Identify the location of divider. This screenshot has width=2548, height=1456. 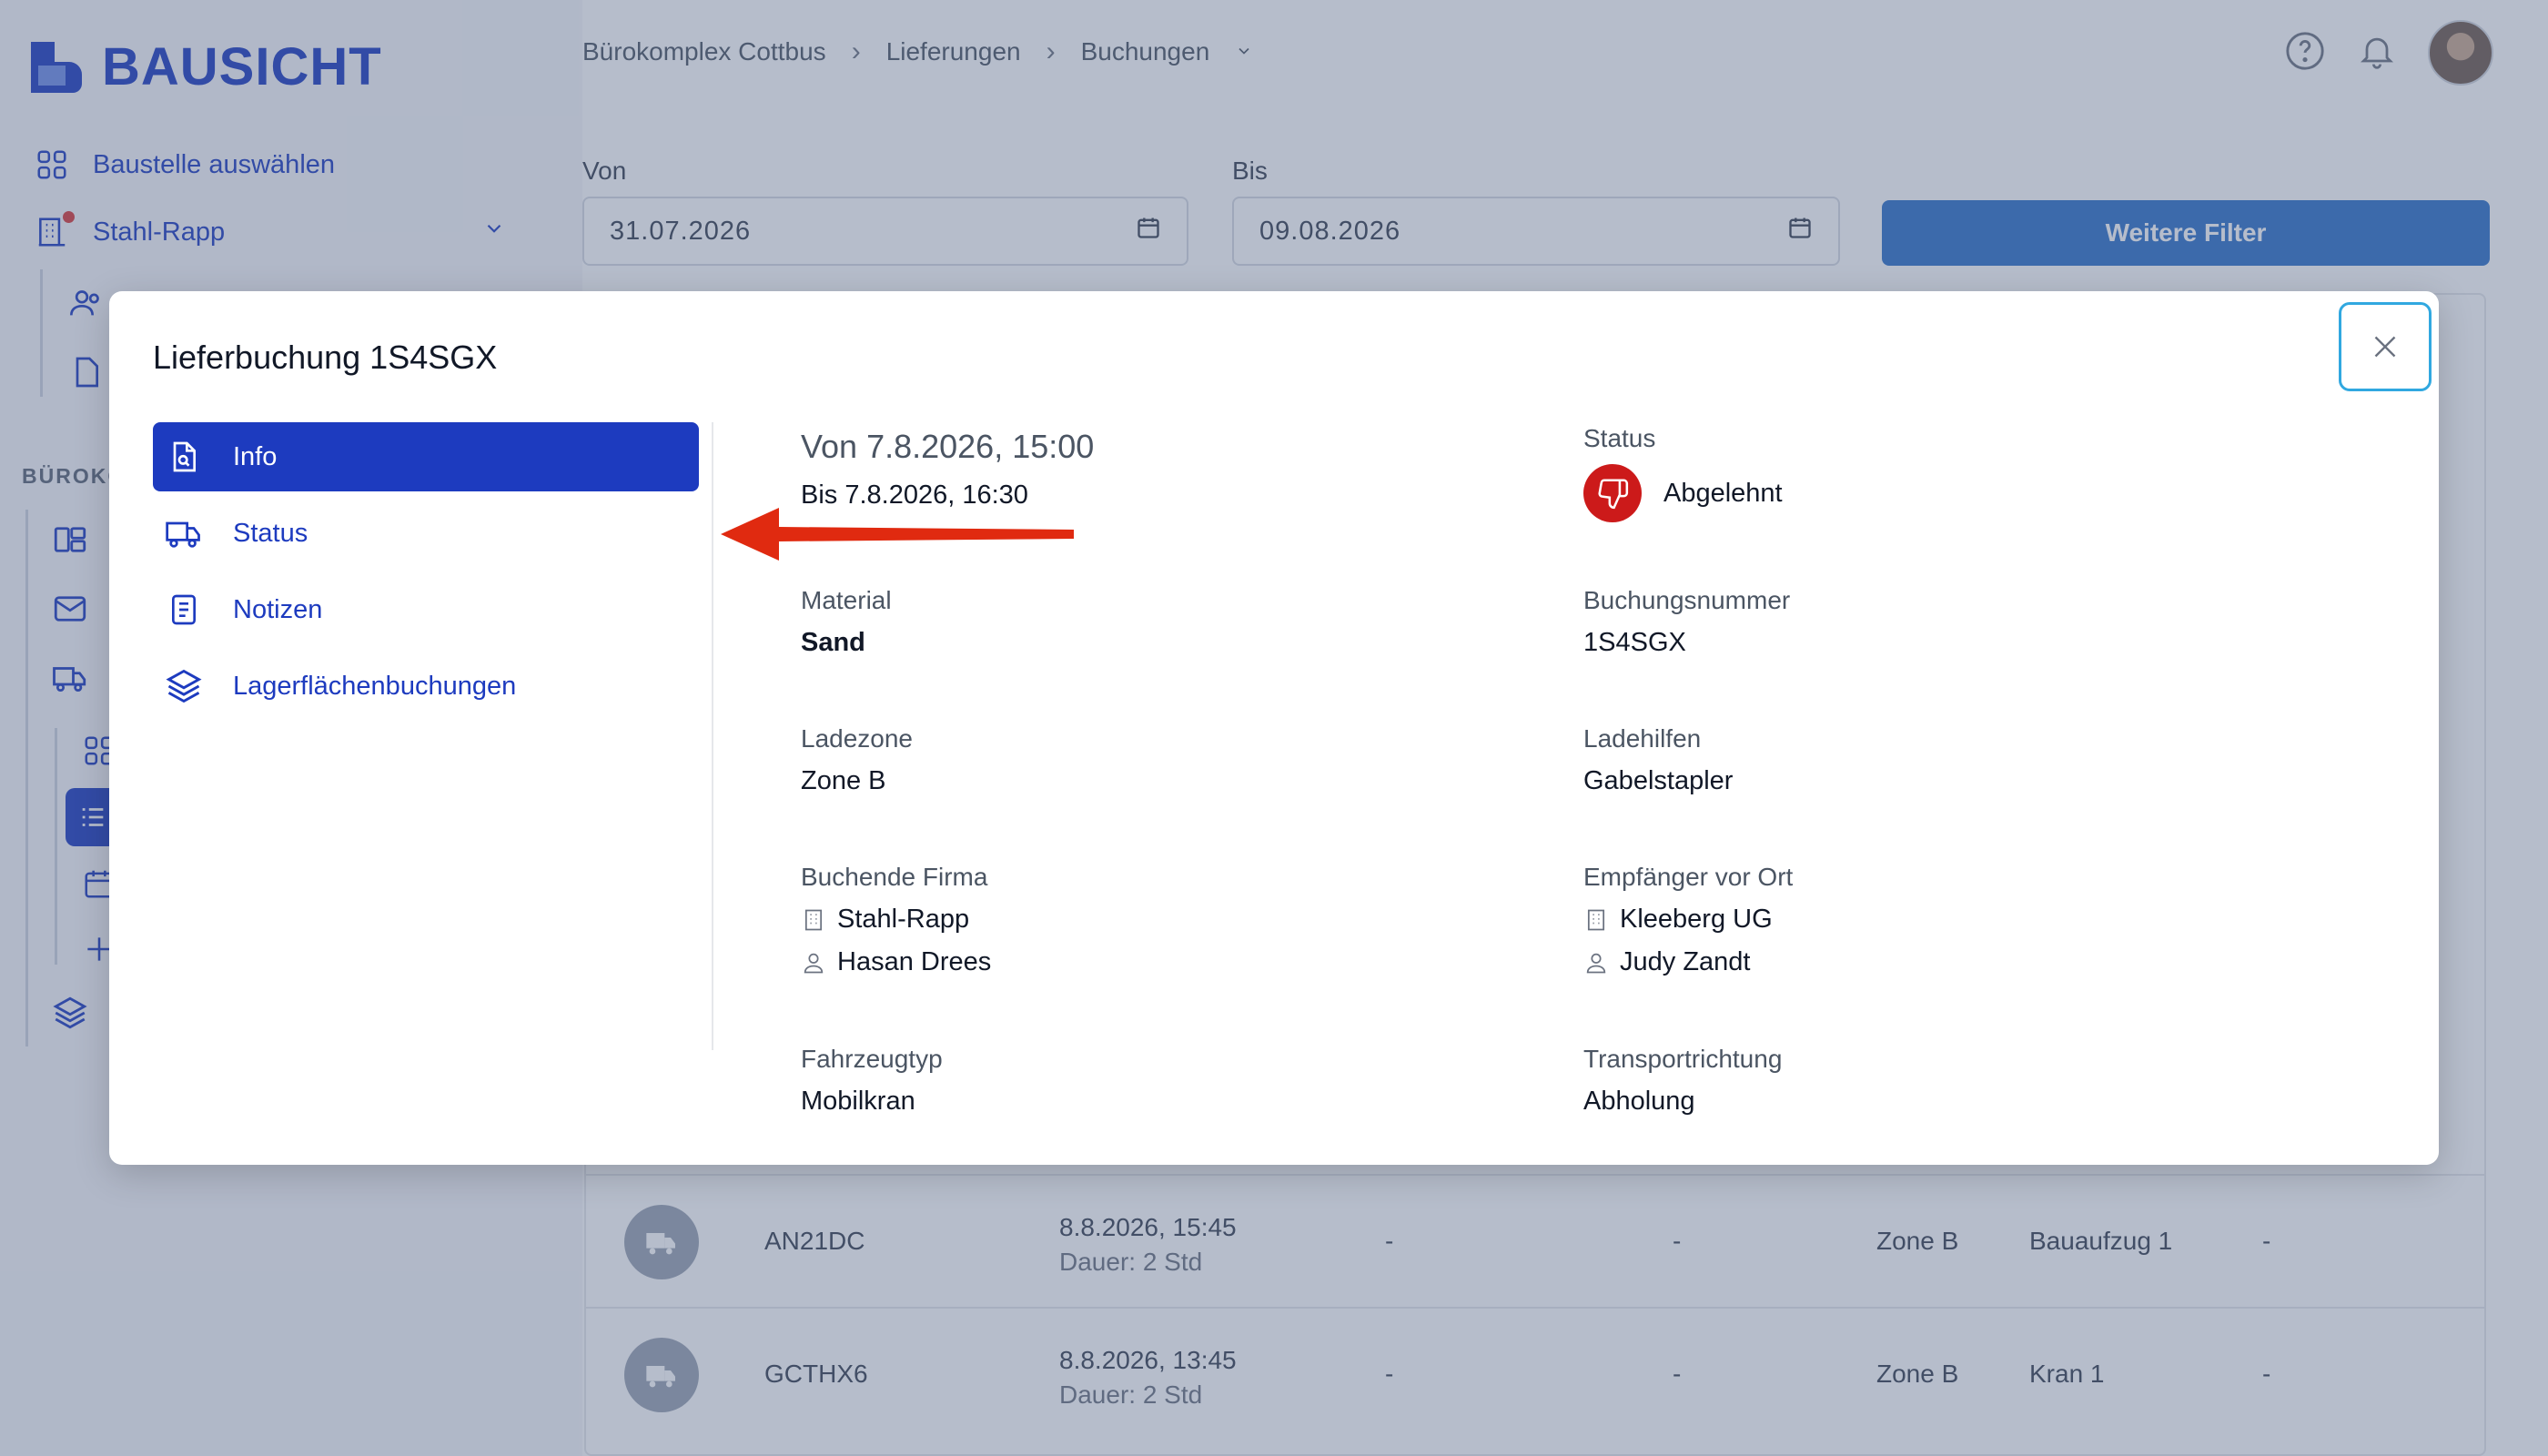
(712, 736).